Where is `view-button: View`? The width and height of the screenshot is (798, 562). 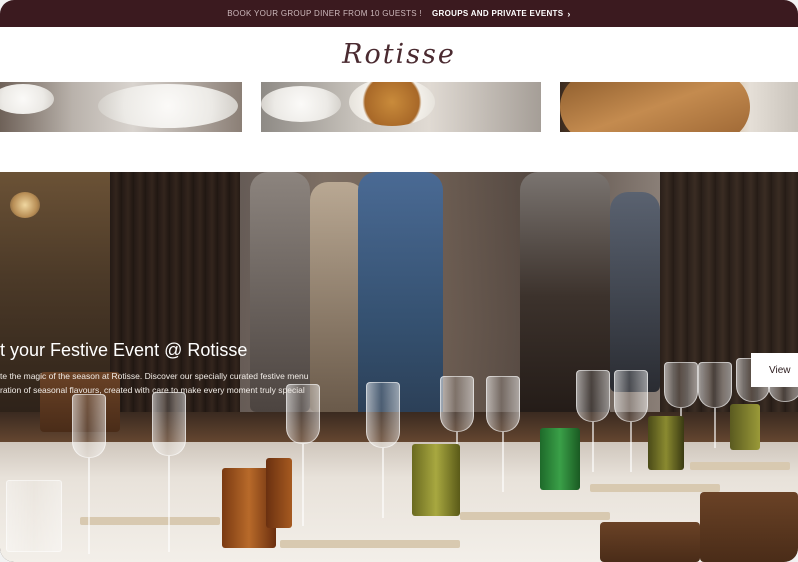 view-button: View is located at coordinates (774, 370).